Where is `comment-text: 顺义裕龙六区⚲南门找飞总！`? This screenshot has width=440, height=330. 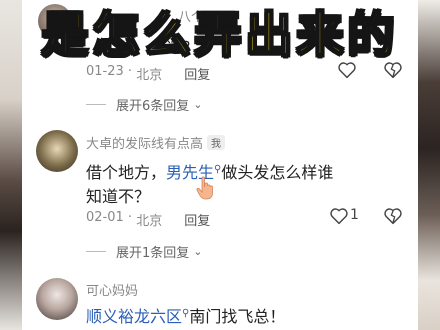 comment-text: 顺义裕龙六区⚲南门找飞总！ is located at coordinates (186, 316).